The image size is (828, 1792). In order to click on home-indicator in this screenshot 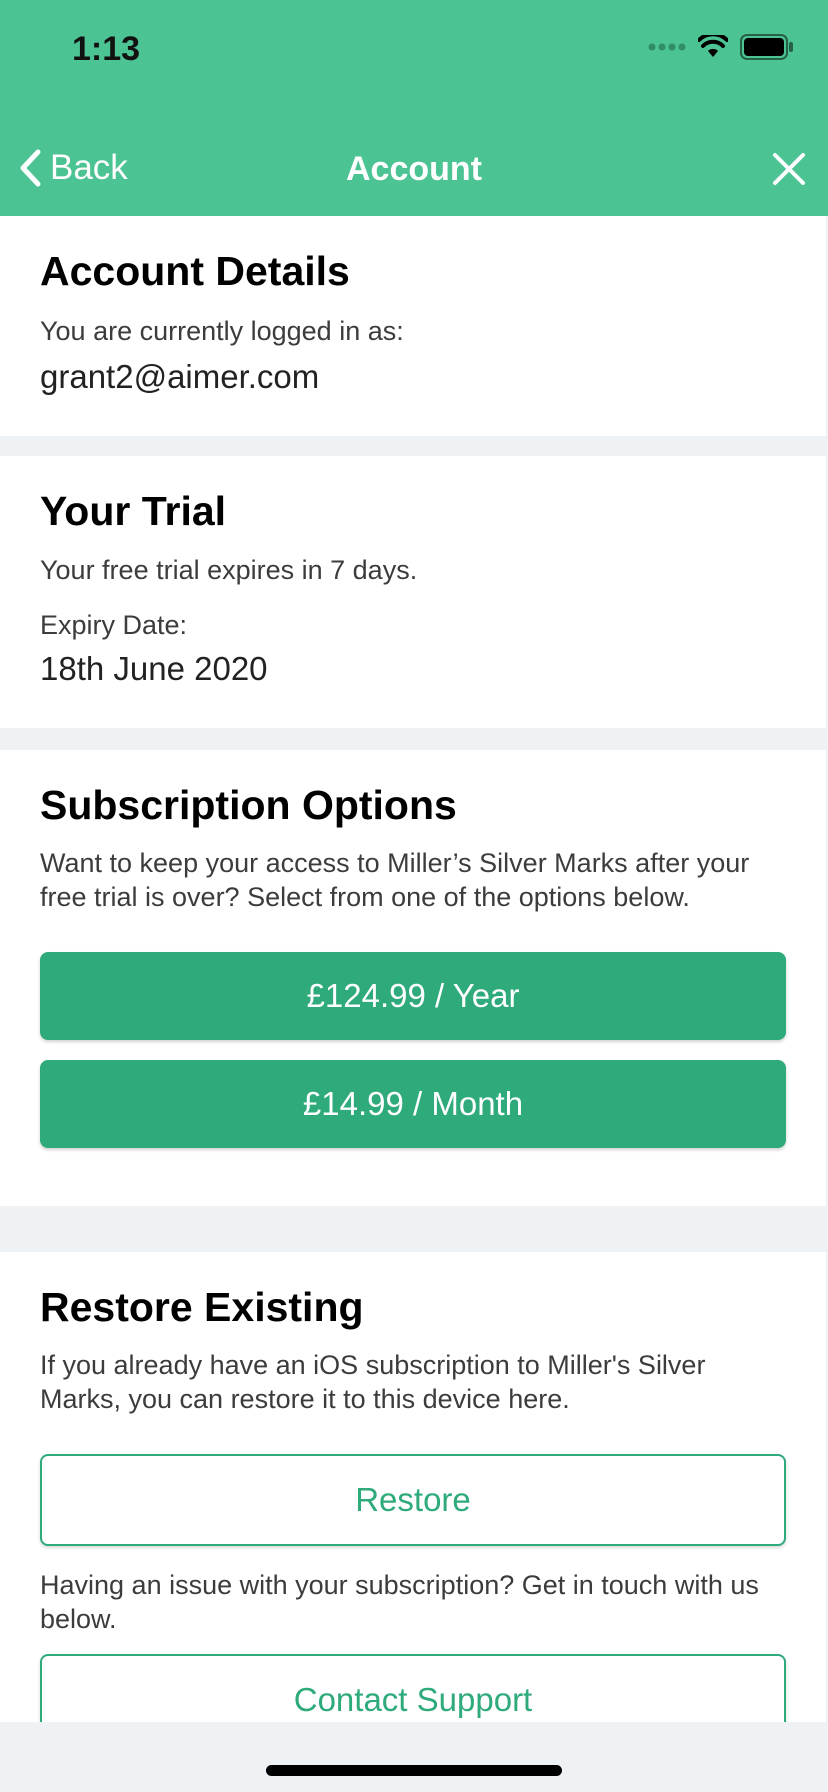, I will do `click(414, 1770)`.